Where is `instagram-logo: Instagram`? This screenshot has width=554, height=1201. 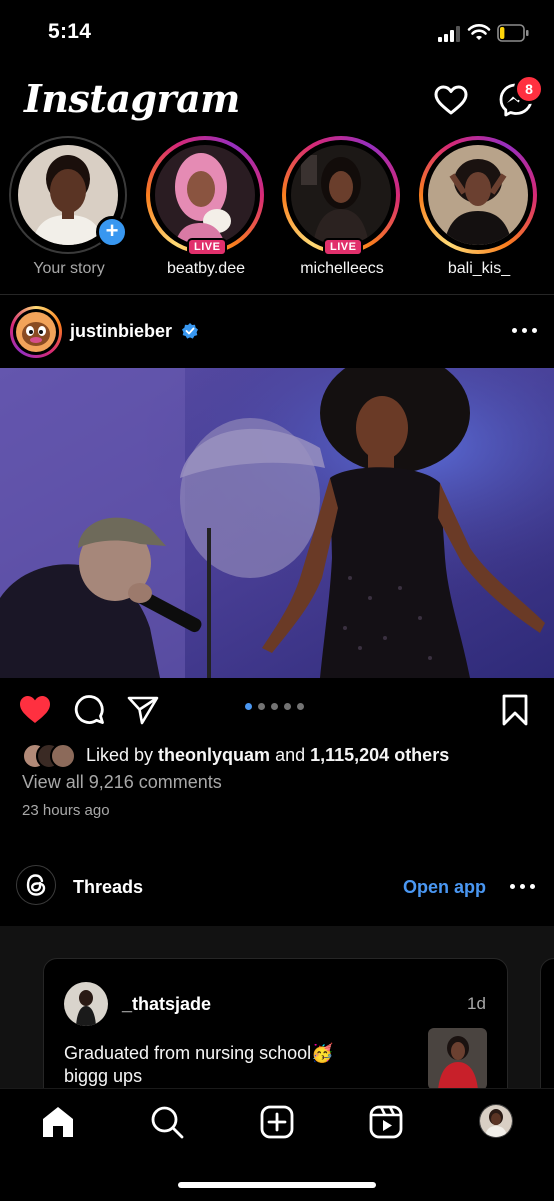 instagram-logo: Instagram is located at coordinates (132, 98).